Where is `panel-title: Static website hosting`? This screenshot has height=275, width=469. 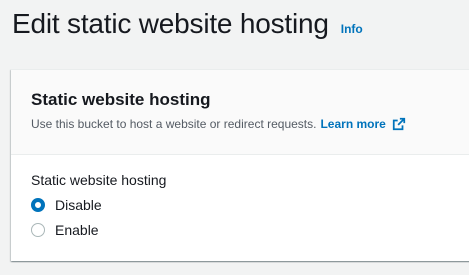
panel-title: Static website hosting is located at coordinates (121, 99).